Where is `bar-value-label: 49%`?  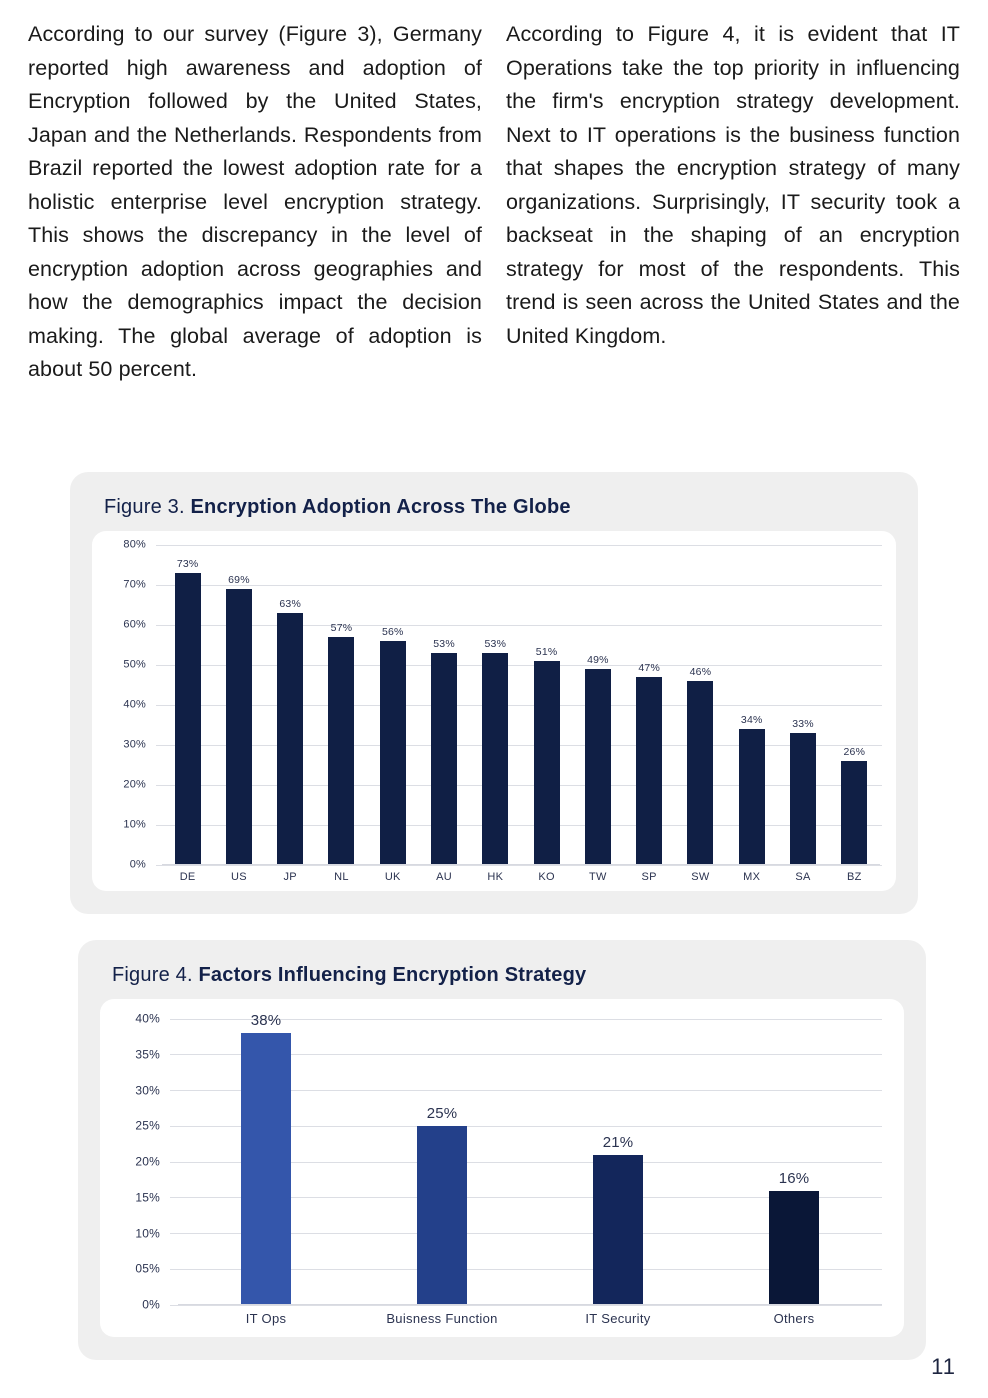 bar-value-label: 49% is located at coordinates (598, 660).